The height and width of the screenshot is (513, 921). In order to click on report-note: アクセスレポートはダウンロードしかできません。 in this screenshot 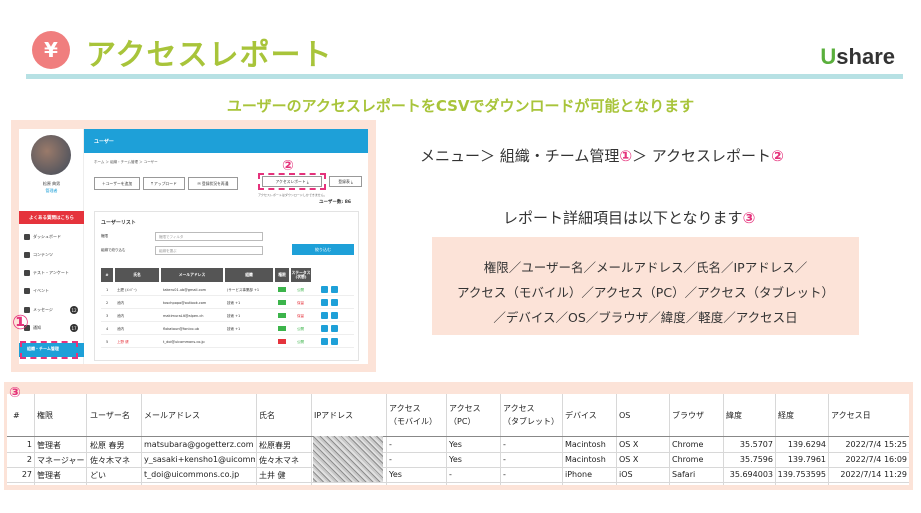, I will do `click(292, 195)`.